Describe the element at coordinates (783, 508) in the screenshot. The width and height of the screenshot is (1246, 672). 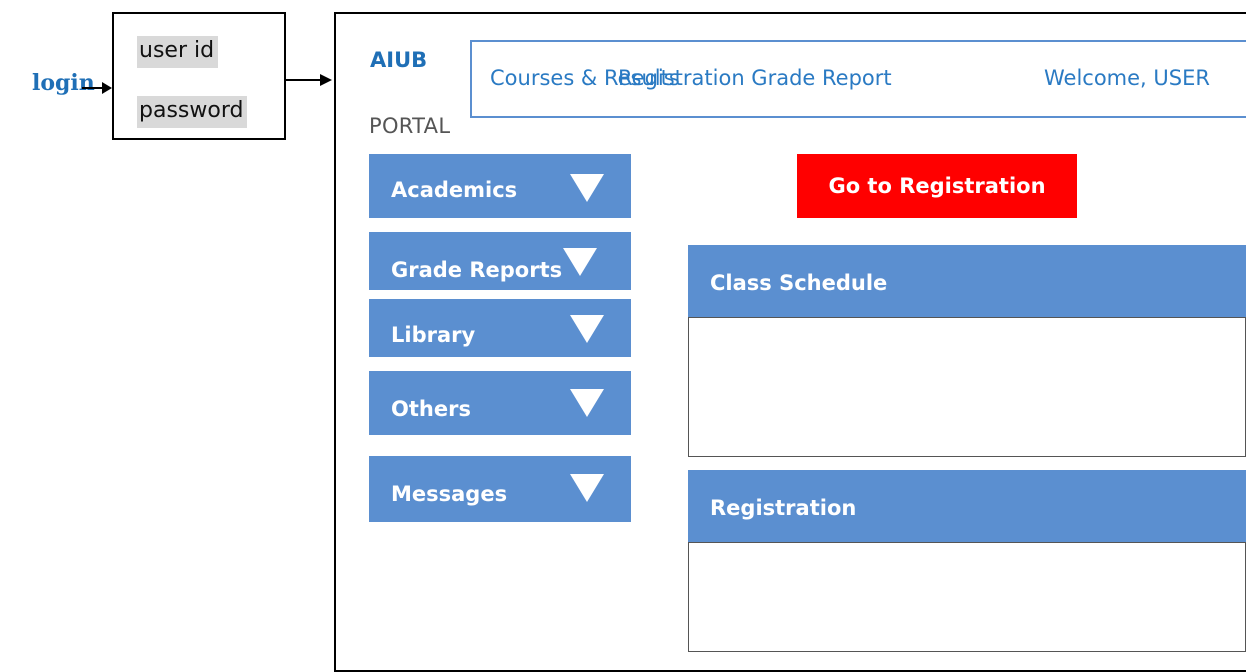
I see `panel-title: Registration` at that location.